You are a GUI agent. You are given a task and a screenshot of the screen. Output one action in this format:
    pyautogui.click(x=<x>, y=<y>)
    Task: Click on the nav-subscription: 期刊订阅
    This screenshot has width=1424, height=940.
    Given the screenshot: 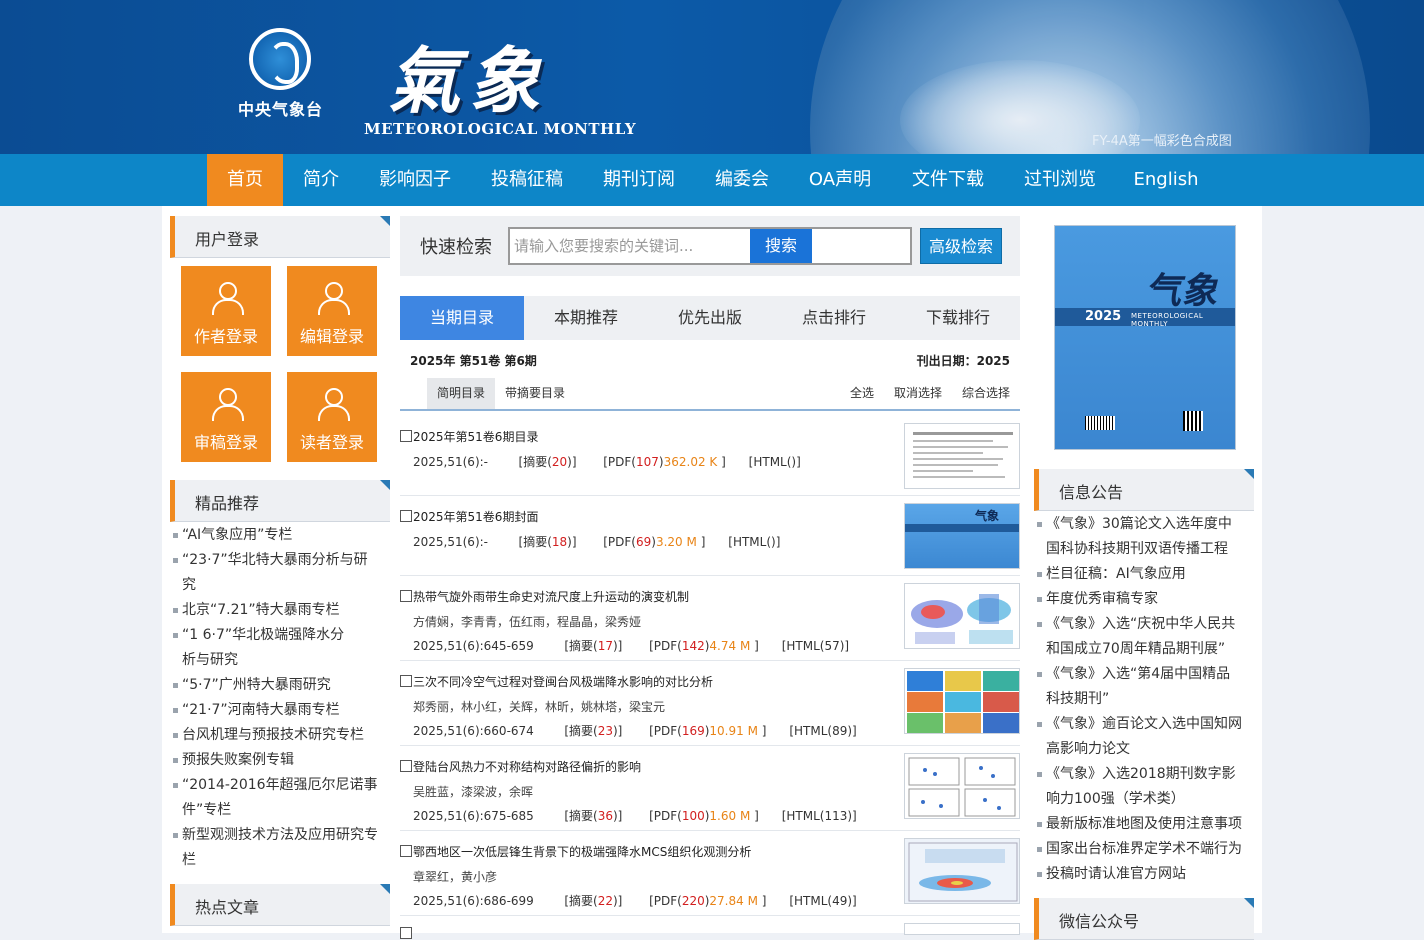 What is the action you would take?
    pyautogui.click(x=639, y=180)
    